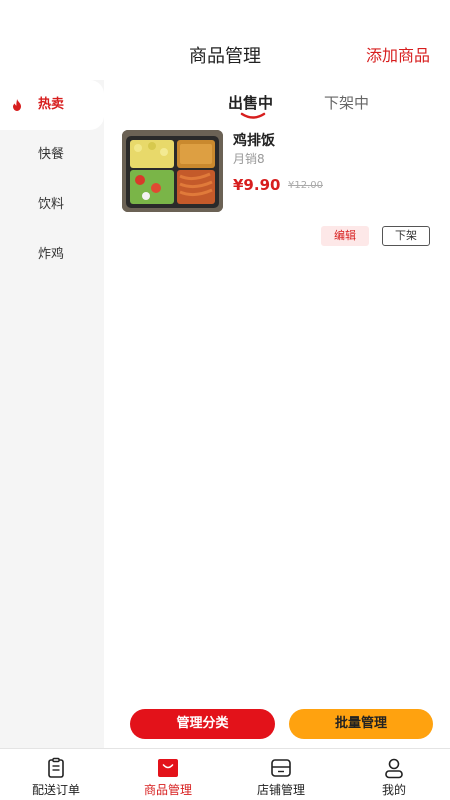 The image size is (450, 800). Describe the element at coordinates (202, 724) in the screenshot. I see `manage-category-button: 管理分类` at that location.